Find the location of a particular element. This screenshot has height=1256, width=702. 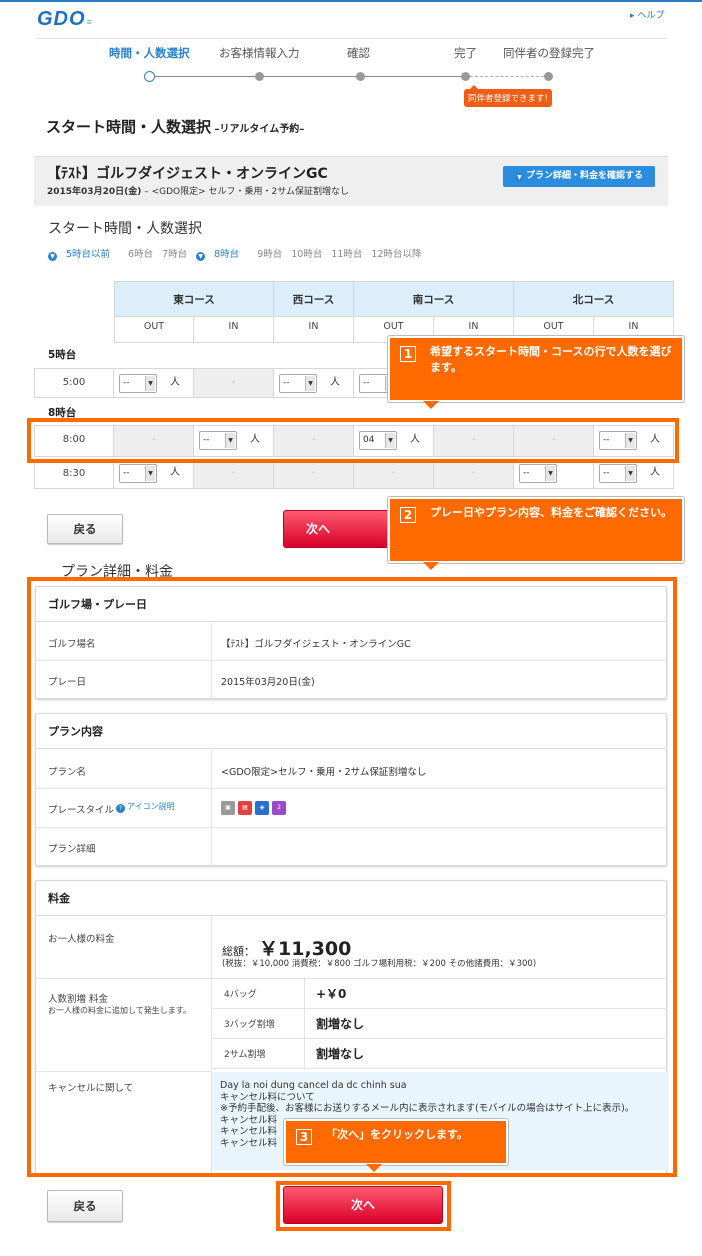

step-customer-info: お客様情報入力 is located at coordinates (259, 53).